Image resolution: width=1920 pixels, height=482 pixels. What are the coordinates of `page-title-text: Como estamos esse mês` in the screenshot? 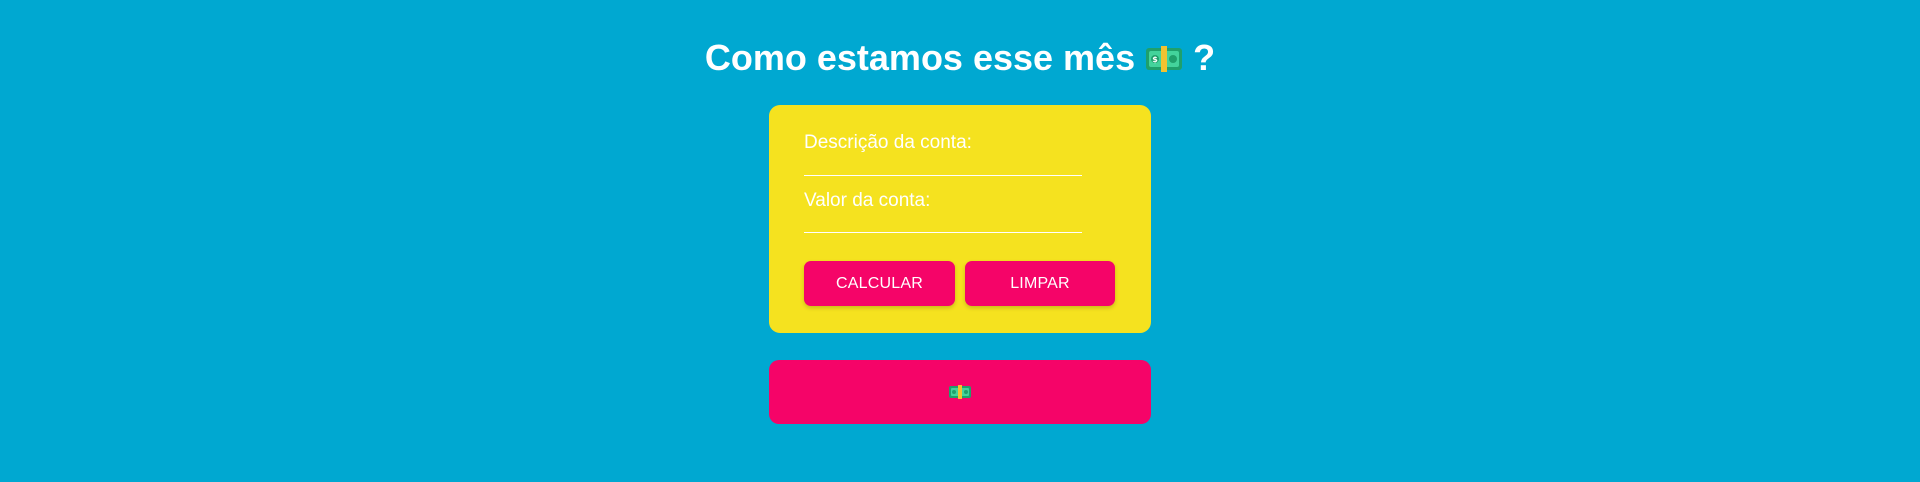 It's located at (920, 57).